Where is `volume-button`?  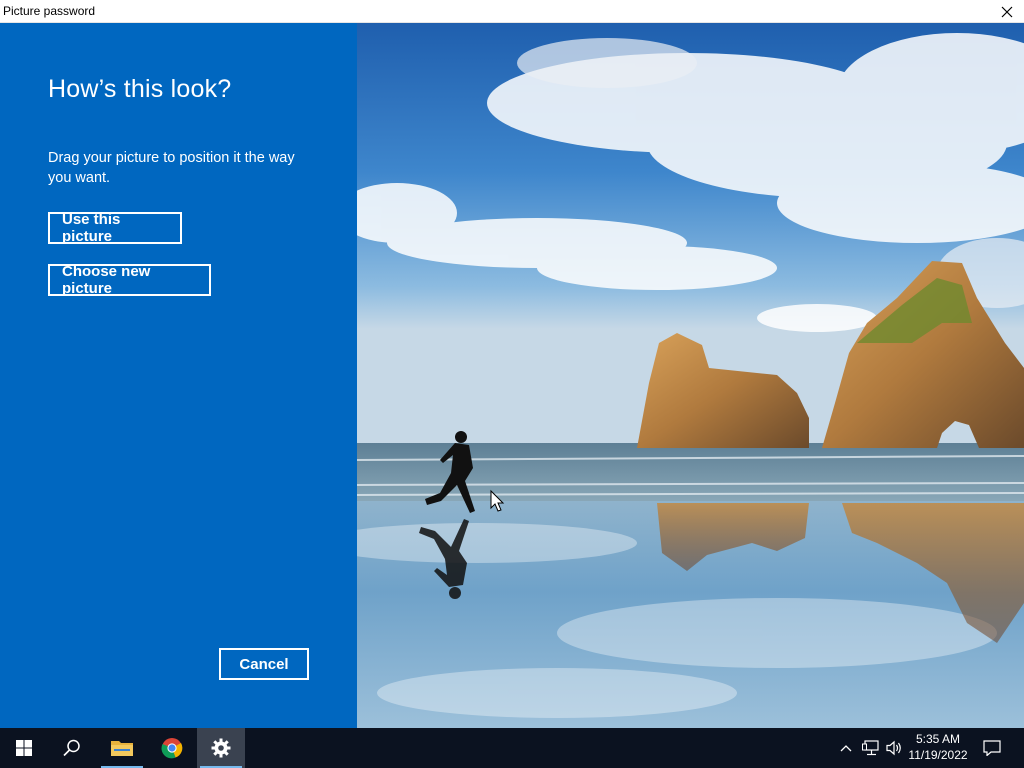
volume-button is located at coordinates (894, 748).